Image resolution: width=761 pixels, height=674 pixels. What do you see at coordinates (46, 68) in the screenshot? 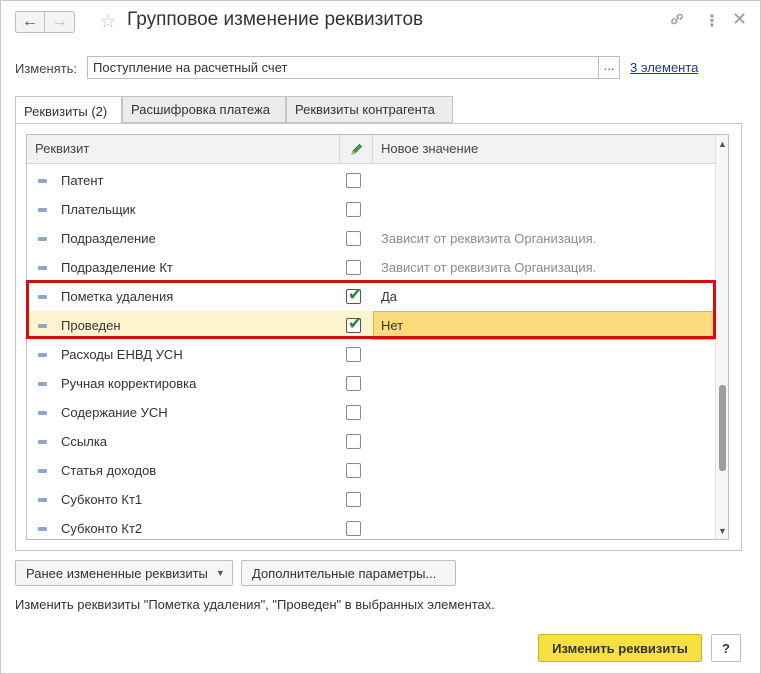
I see `change-field-label: Изменять:` at bounding box center [46, 68].